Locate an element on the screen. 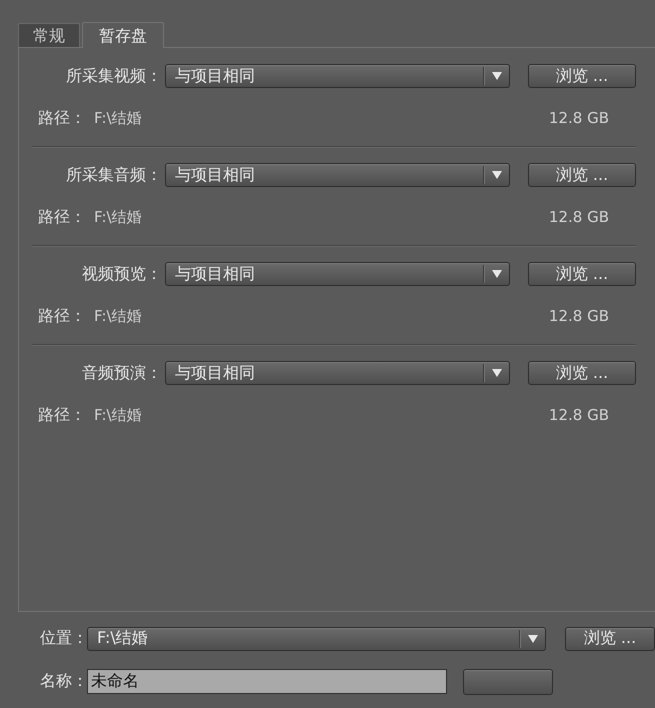  dialog-button is located at coordinates (508, 681).